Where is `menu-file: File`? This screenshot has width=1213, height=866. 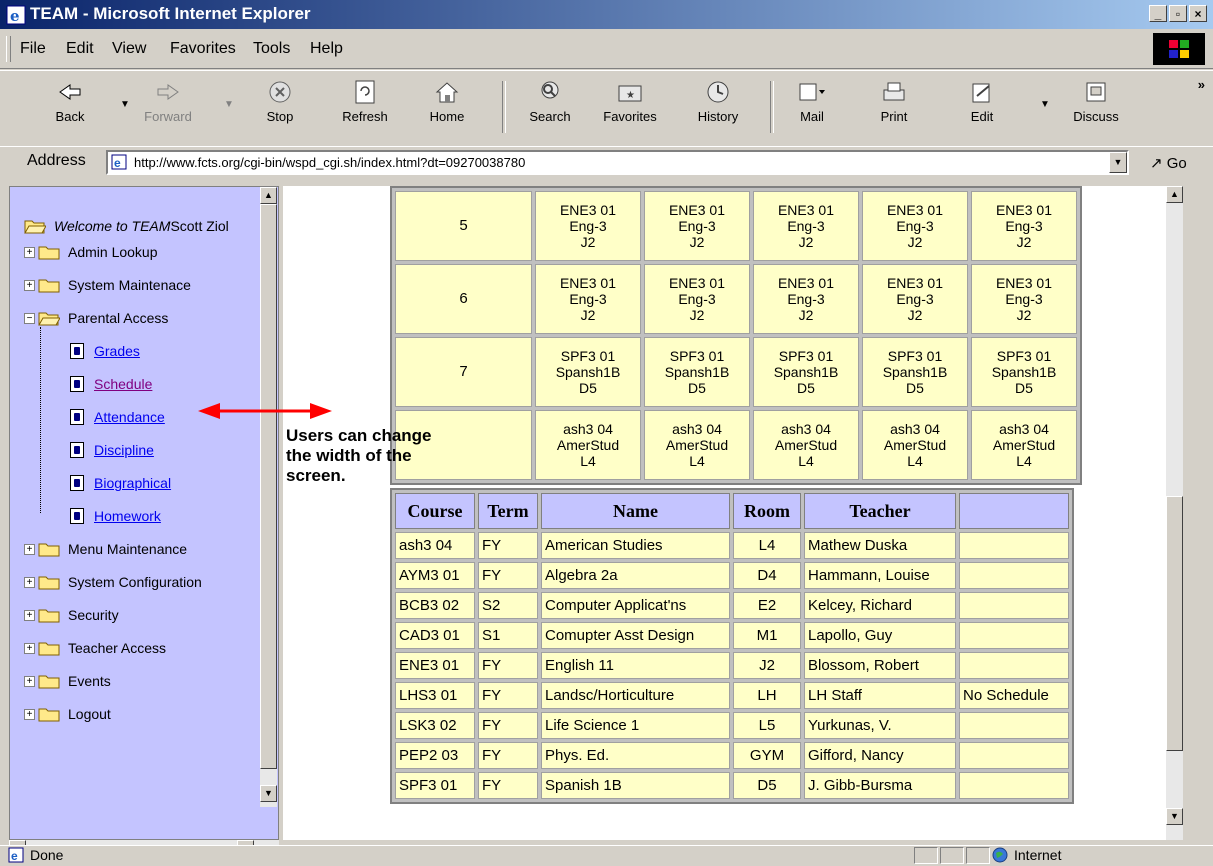 menu-file: File is located at coordinates (33, 49).